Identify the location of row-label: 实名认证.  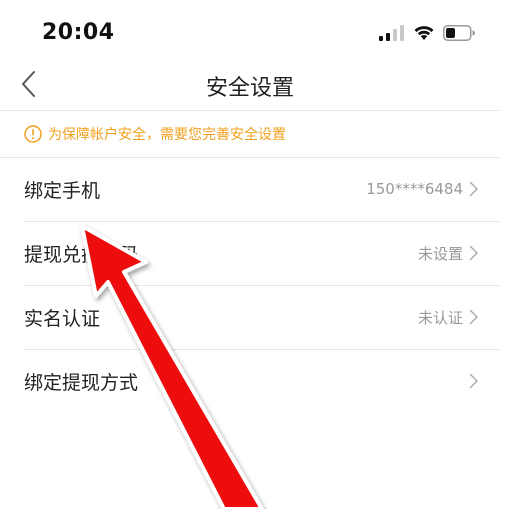
(62, 318).